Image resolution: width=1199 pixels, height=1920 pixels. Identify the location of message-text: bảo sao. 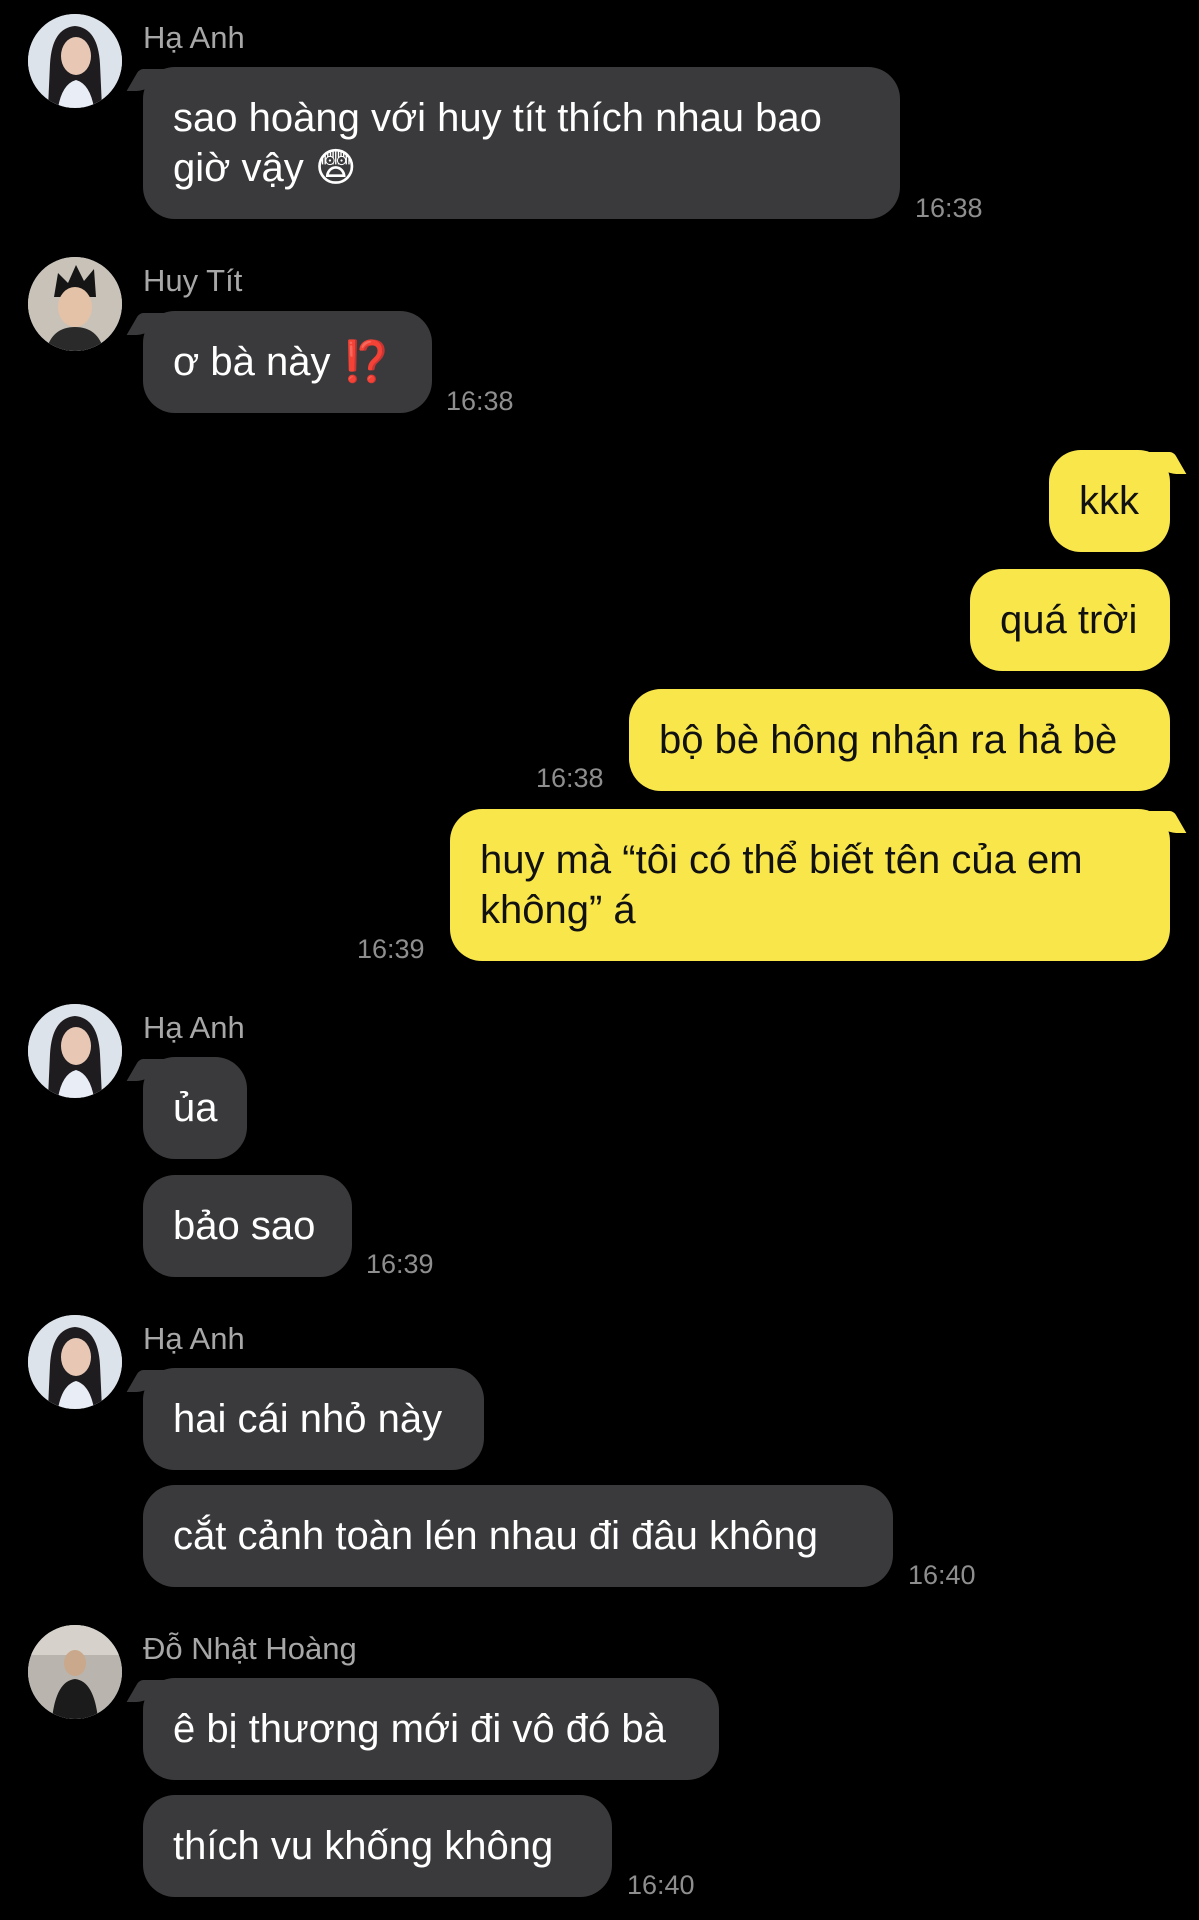
(244, 1226).